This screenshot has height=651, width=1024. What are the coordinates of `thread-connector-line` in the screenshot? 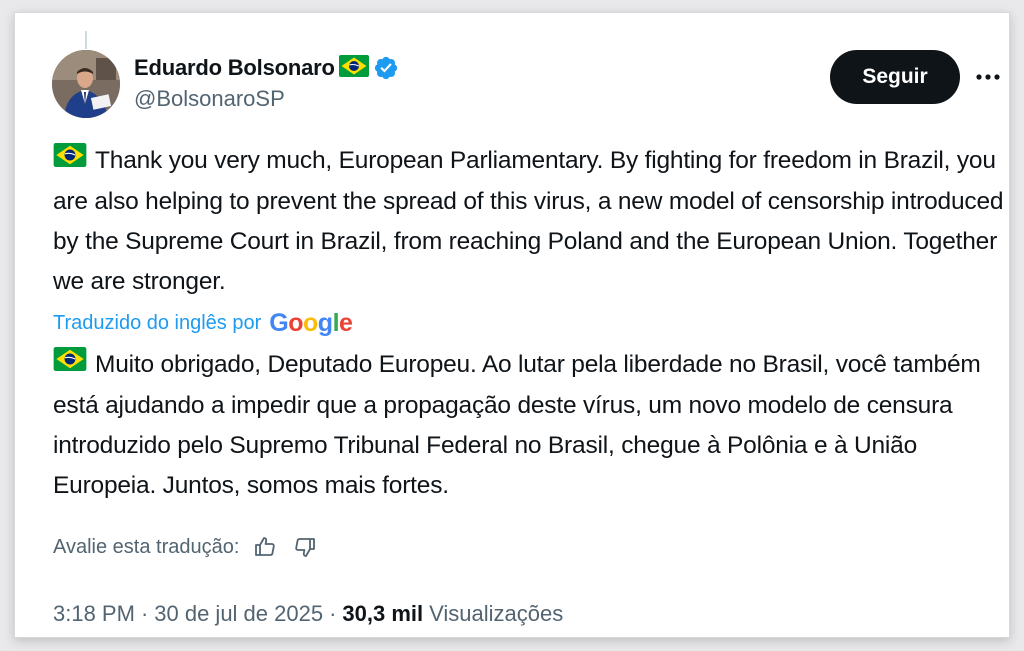 It's located at (86, 40).